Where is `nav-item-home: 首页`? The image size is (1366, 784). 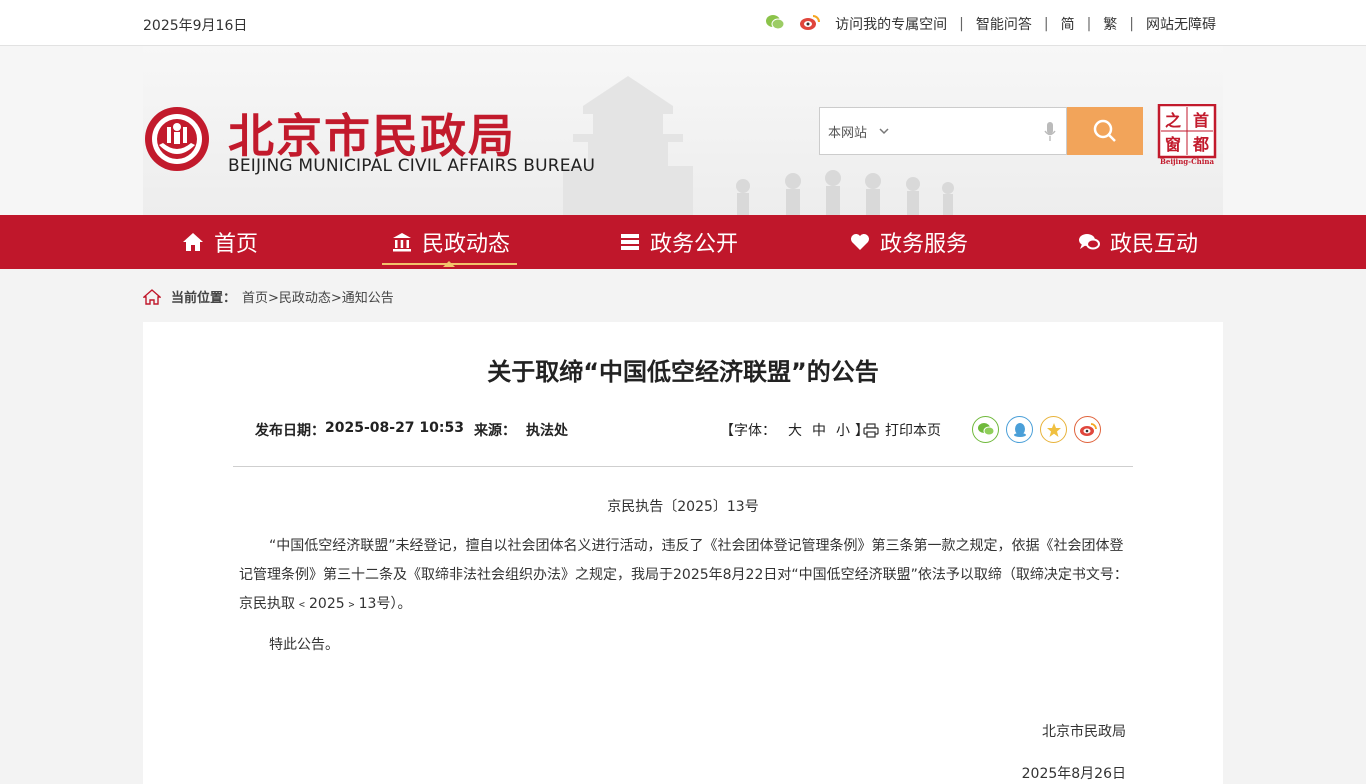 nav-item-home: 首页 is located at coordinates (220, 242).